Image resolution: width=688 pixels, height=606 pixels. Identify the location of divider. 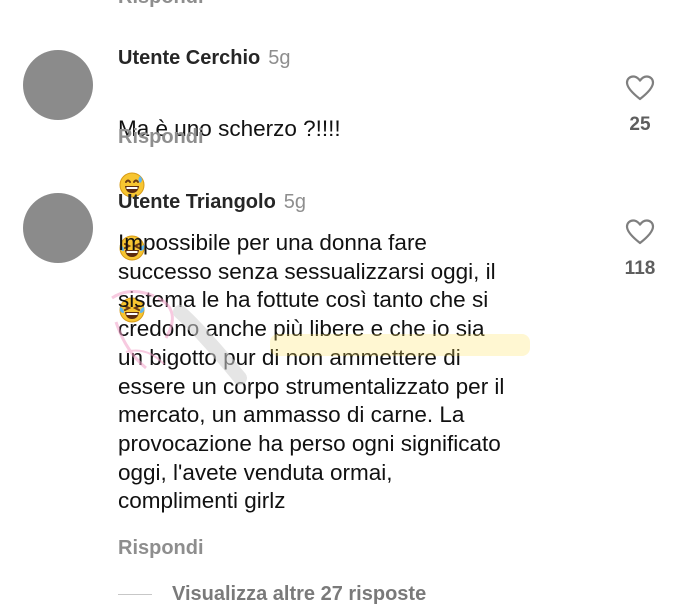
(135, 594).